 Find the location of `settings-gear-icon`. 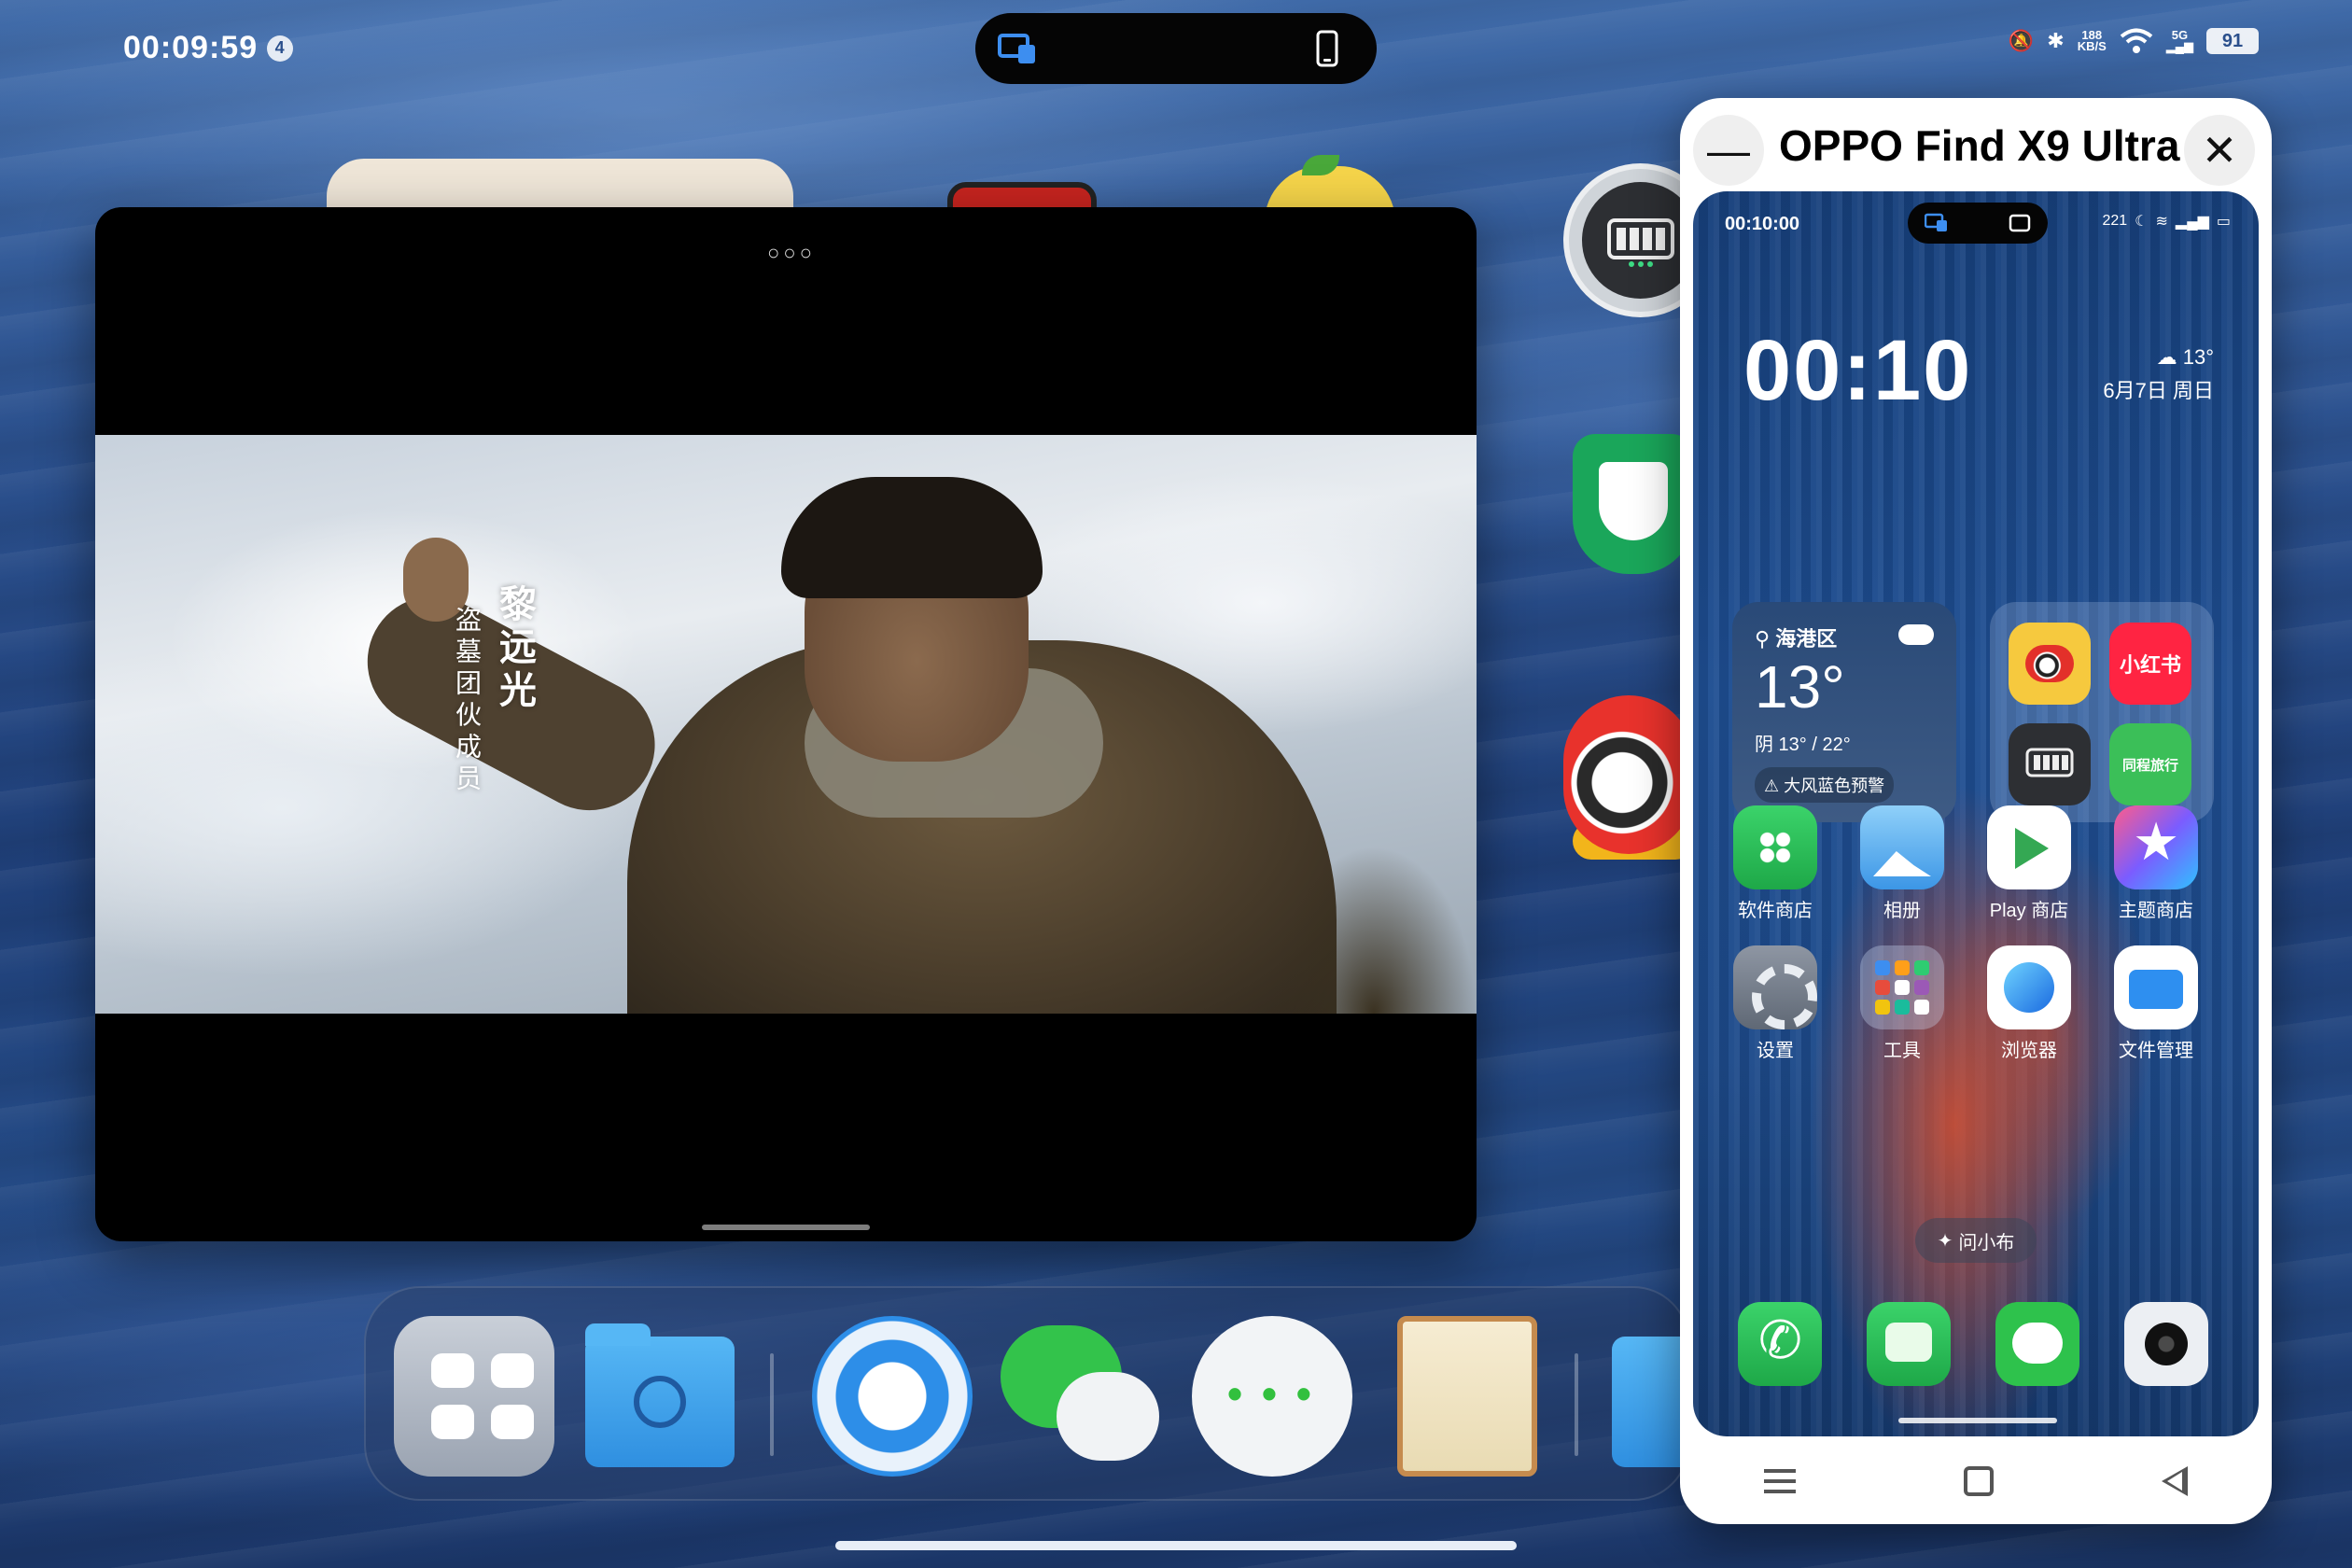

settings-gear-icon is located at coordinates (1775, 987).